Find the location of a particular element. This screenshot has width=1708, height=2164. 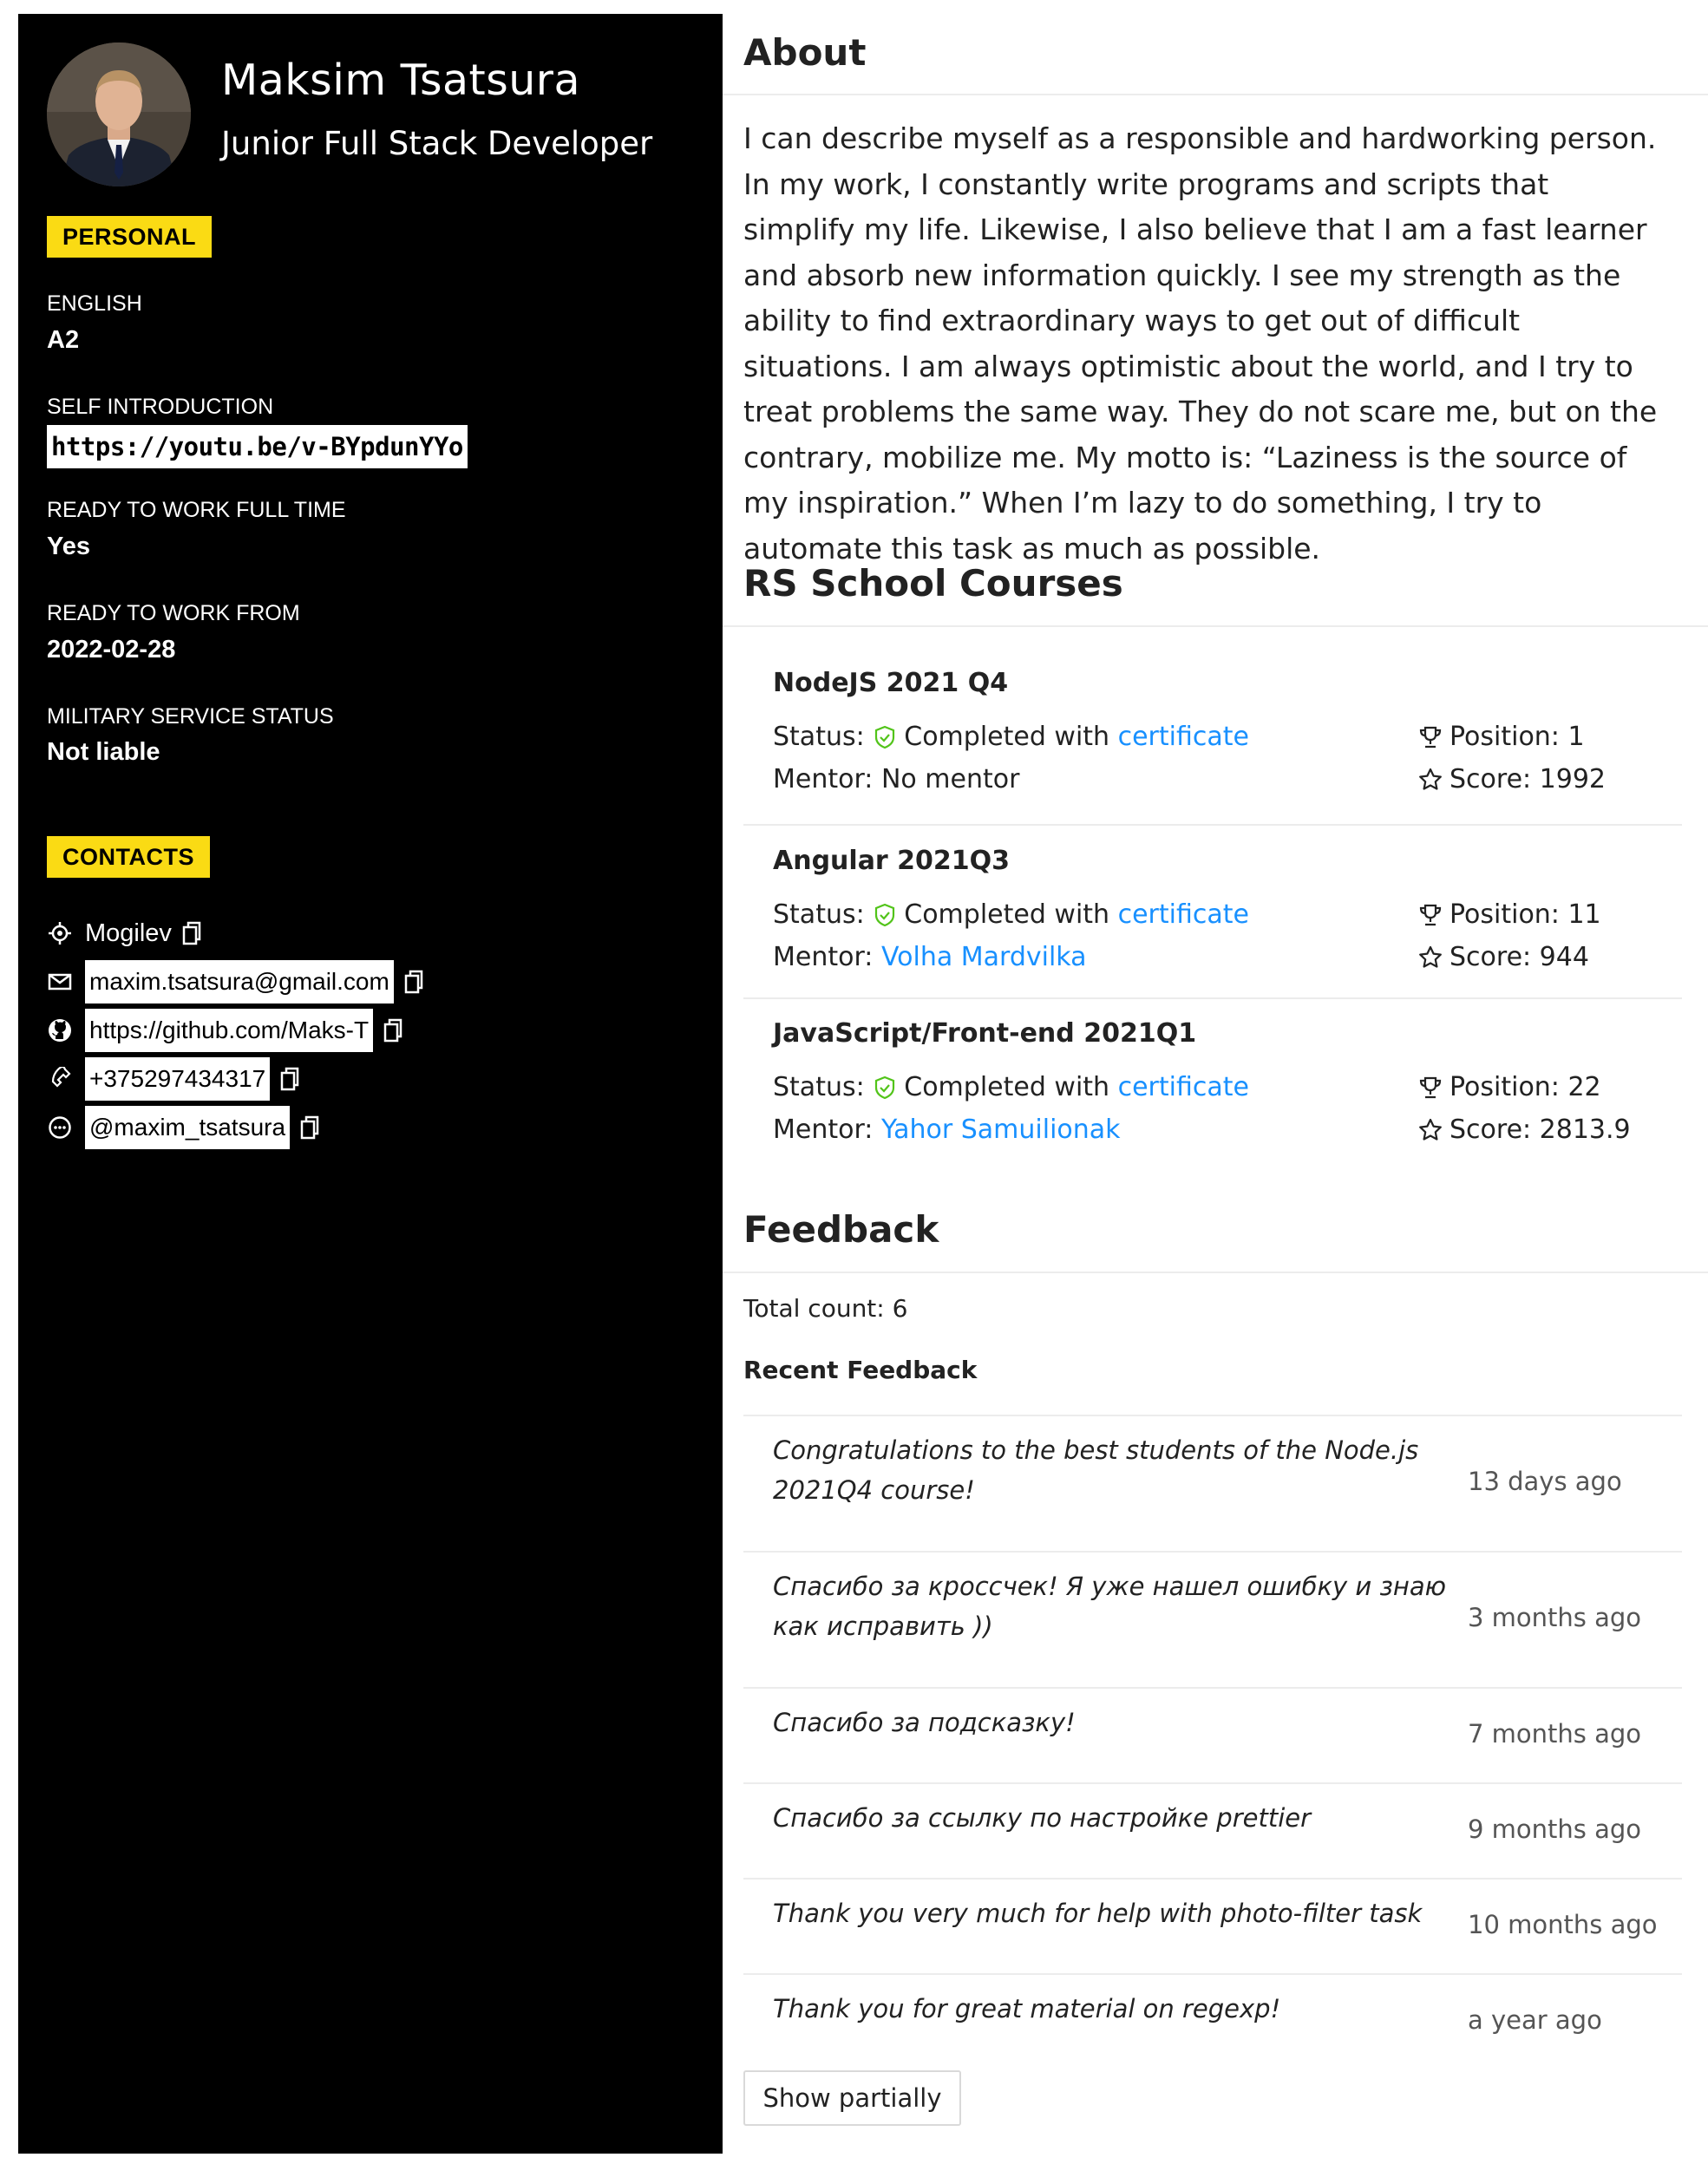

email-link: maxim.tsatsura@gmail.com is located at coordinates (240, 982).